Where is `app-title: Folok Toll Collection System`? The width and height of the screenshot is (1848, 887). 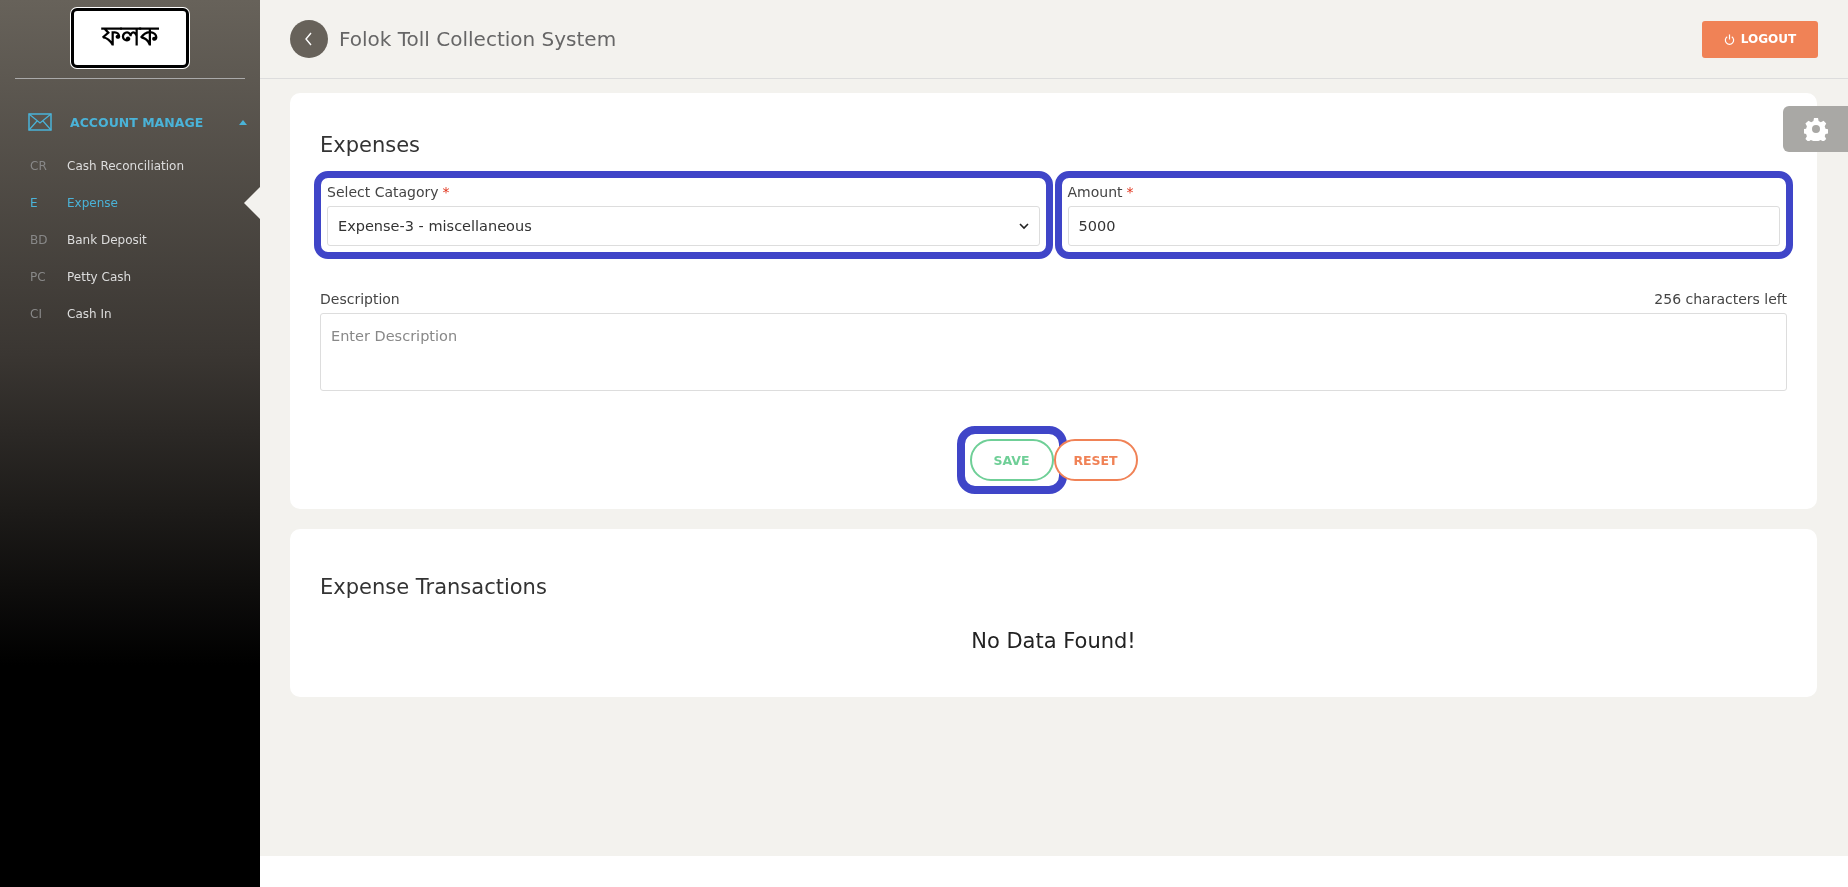 app-title: Folok Toll Collection System is located at coordinates (478, 39).